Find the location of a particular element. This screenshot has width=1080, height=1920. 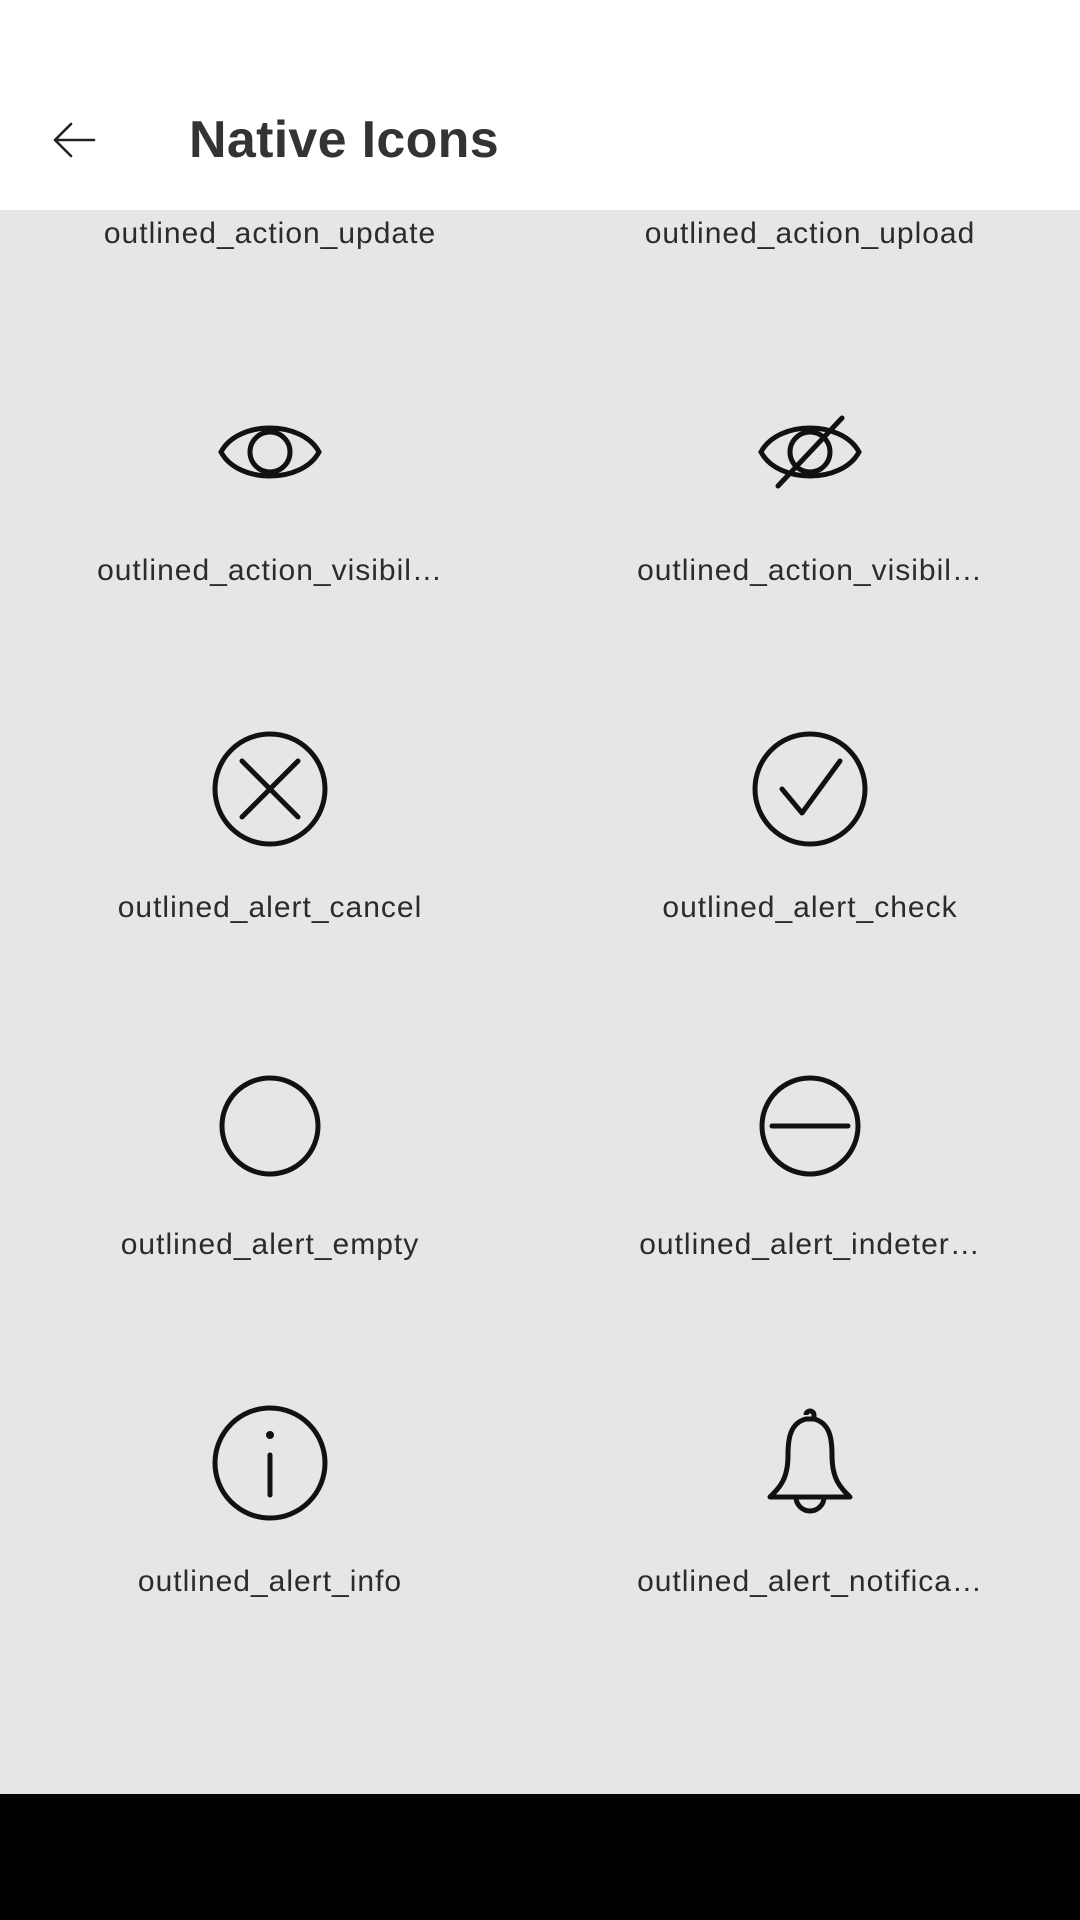

system-navigation-bar is located at coordinates (540, 1857).